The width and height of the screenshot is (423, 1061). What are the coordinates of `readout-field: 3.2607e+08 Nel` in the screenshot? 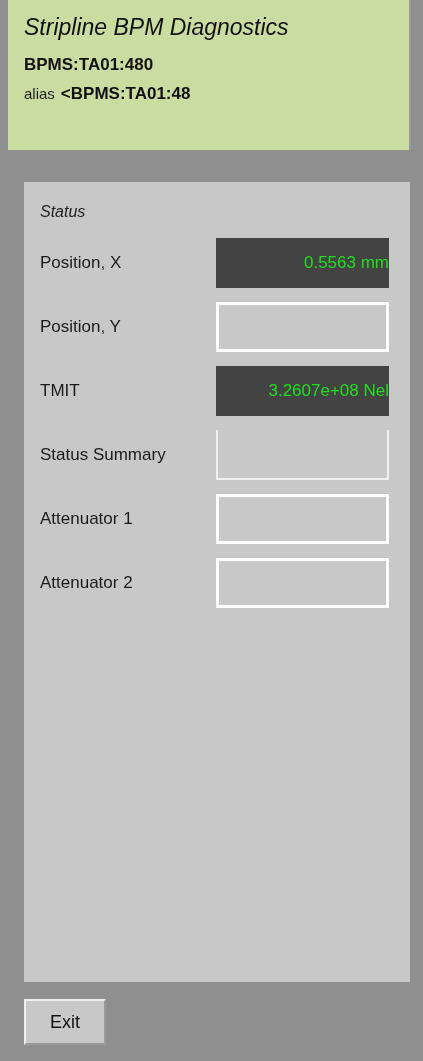 It's located at (302, 391).